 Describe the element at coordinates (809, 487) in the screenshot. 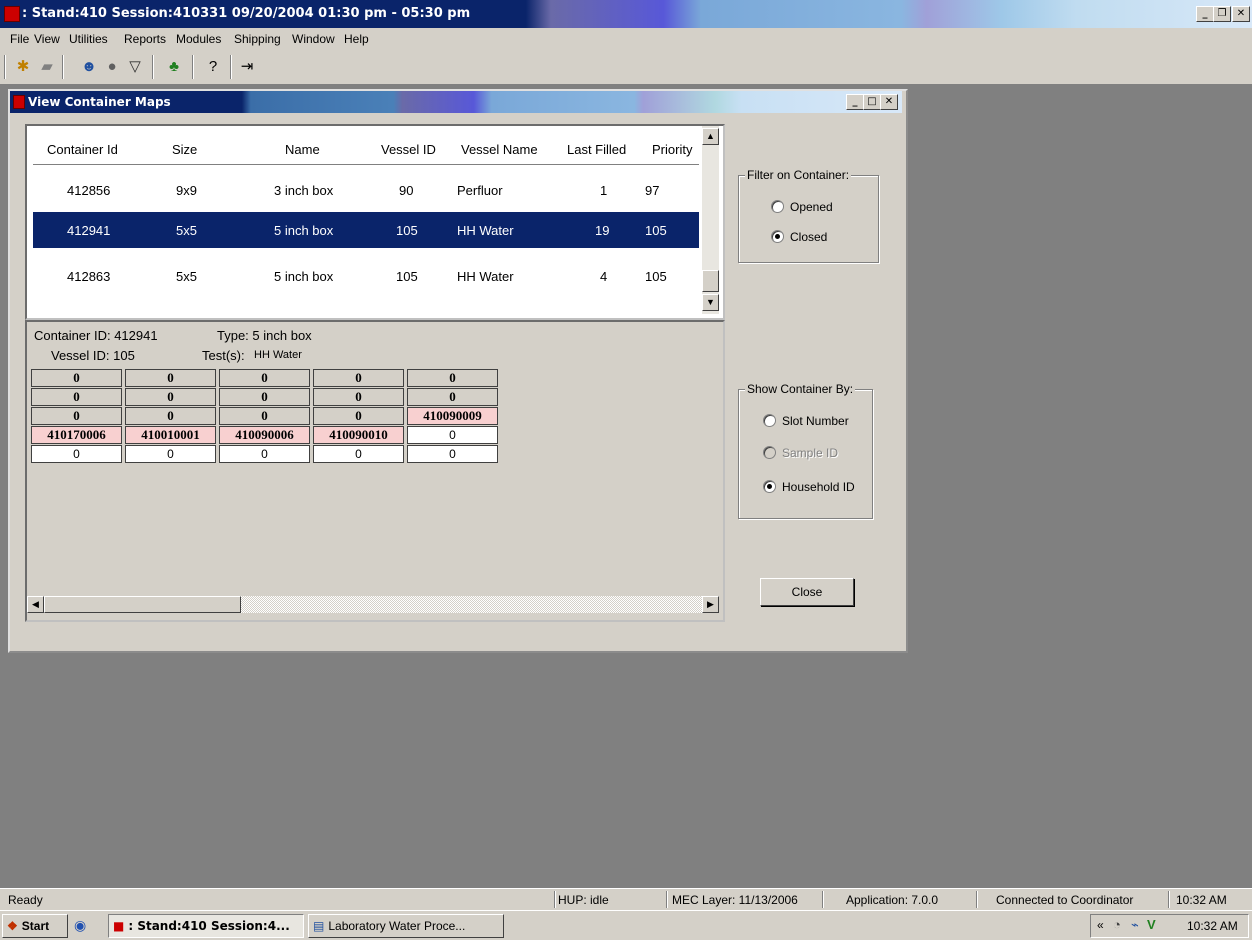

I see `radio-household-id: Household ID` at that location.